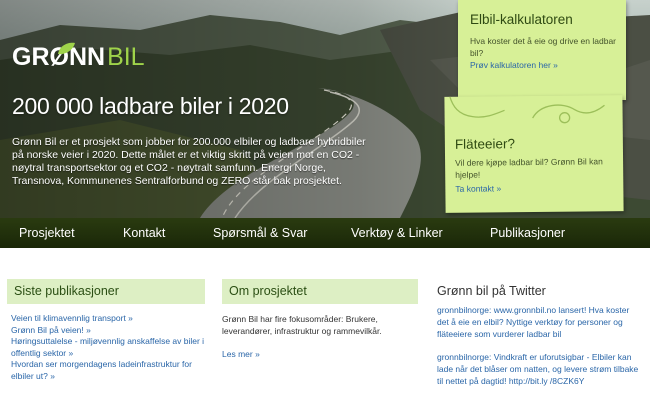 The image size is (650, 405). What do you see at coordinates (51, 330) in the screenshot?
I see `publication-link: Grønn Bil på veien! »` at bounding box center [51, 330].